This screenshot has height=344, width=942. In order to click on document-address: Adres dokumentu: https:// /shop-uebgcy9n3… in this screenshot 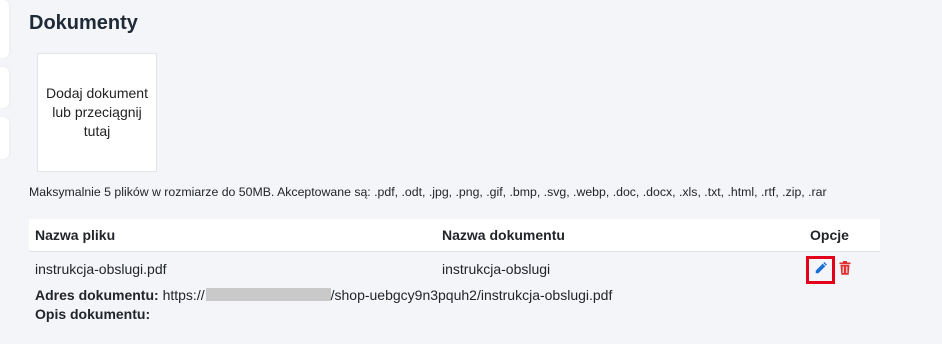, I will do `click(323, 295)`.